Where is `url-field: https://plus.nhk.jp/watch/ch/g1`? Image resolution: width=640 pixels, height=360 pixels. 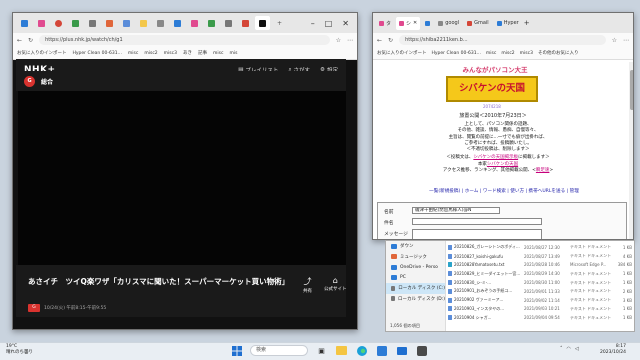
url-field: https://plus.nhk.jp/watch/ch/g1 is located at coordinates (184, 40).